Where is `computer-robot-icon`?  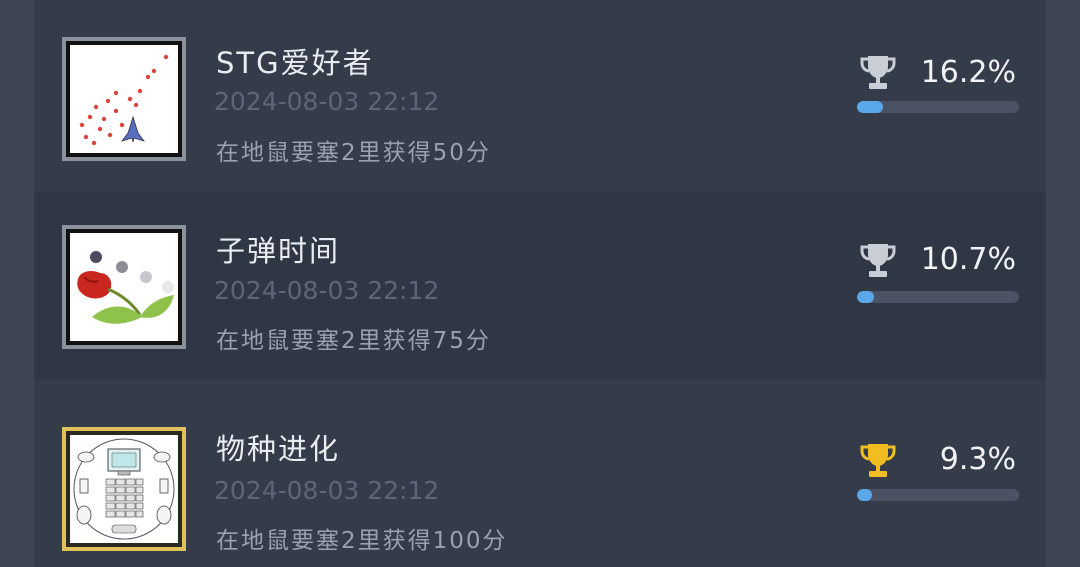 computer-robot-icon is located at coordinates (124, 489).